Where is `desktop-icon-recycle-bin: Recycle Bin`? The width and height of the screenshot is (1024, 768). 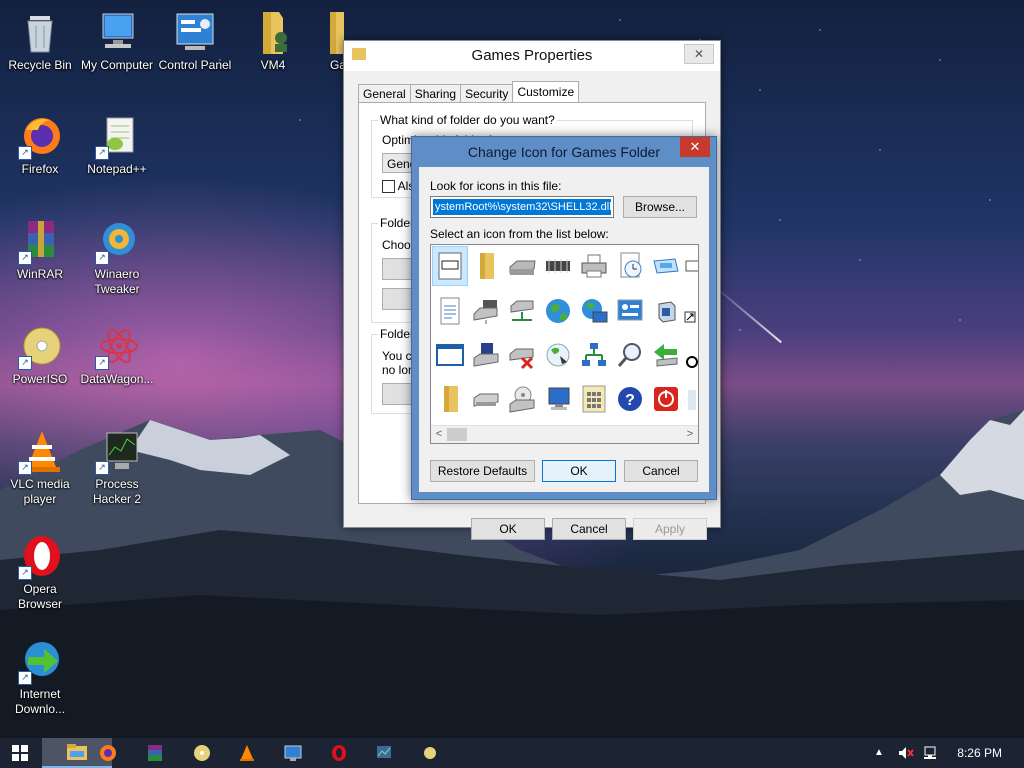
desktop-icon-recycle-bin: Recycle Bin is located at coordinates (40, 40).